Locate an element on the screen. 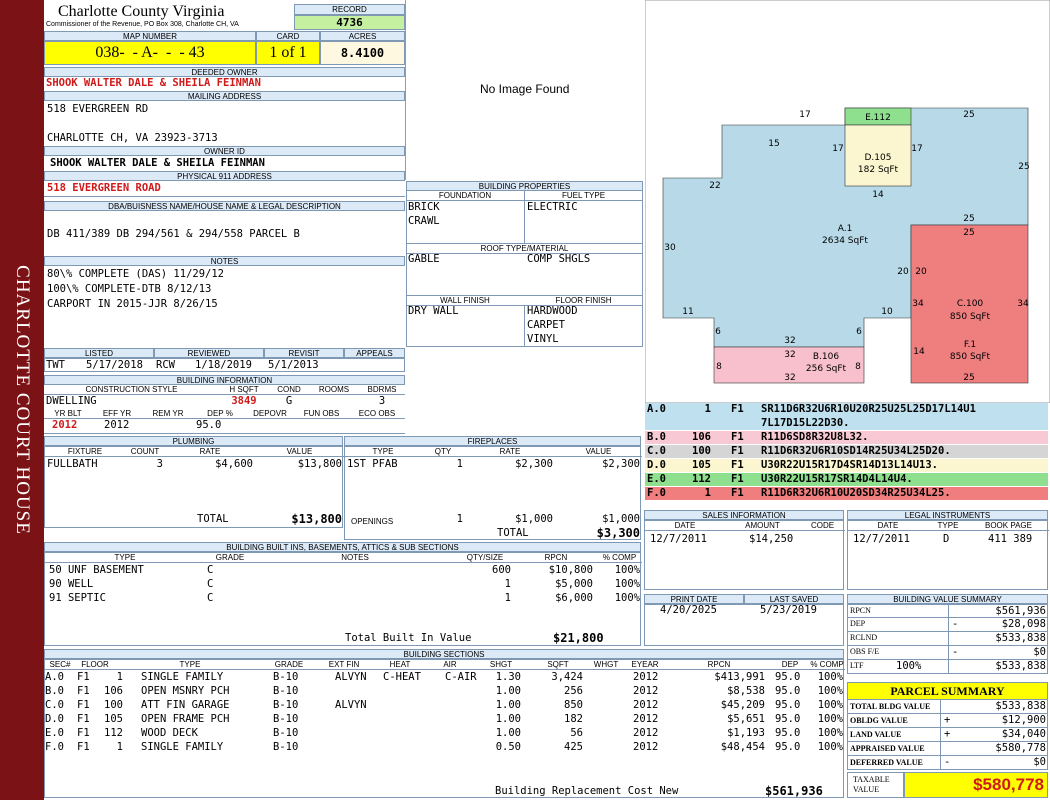 The height and width of the screenshot is (800, 1050). last-saved: 5/23/2019 is located at coordinates (788, 610).